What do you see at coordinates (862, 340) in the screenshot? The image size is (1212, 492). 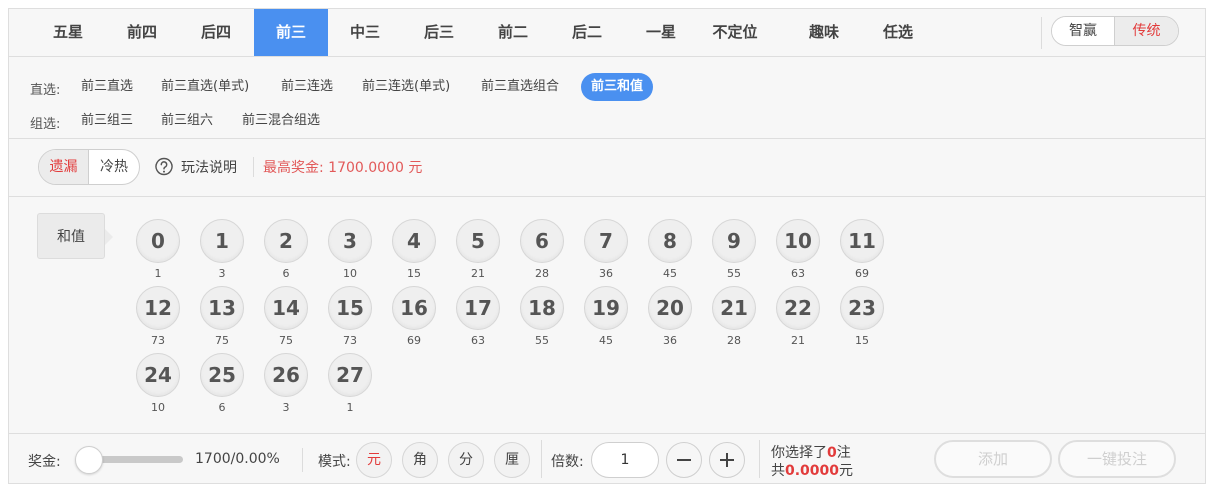 I see `ball-miss-count: 15` at bounding box center [862, 340].